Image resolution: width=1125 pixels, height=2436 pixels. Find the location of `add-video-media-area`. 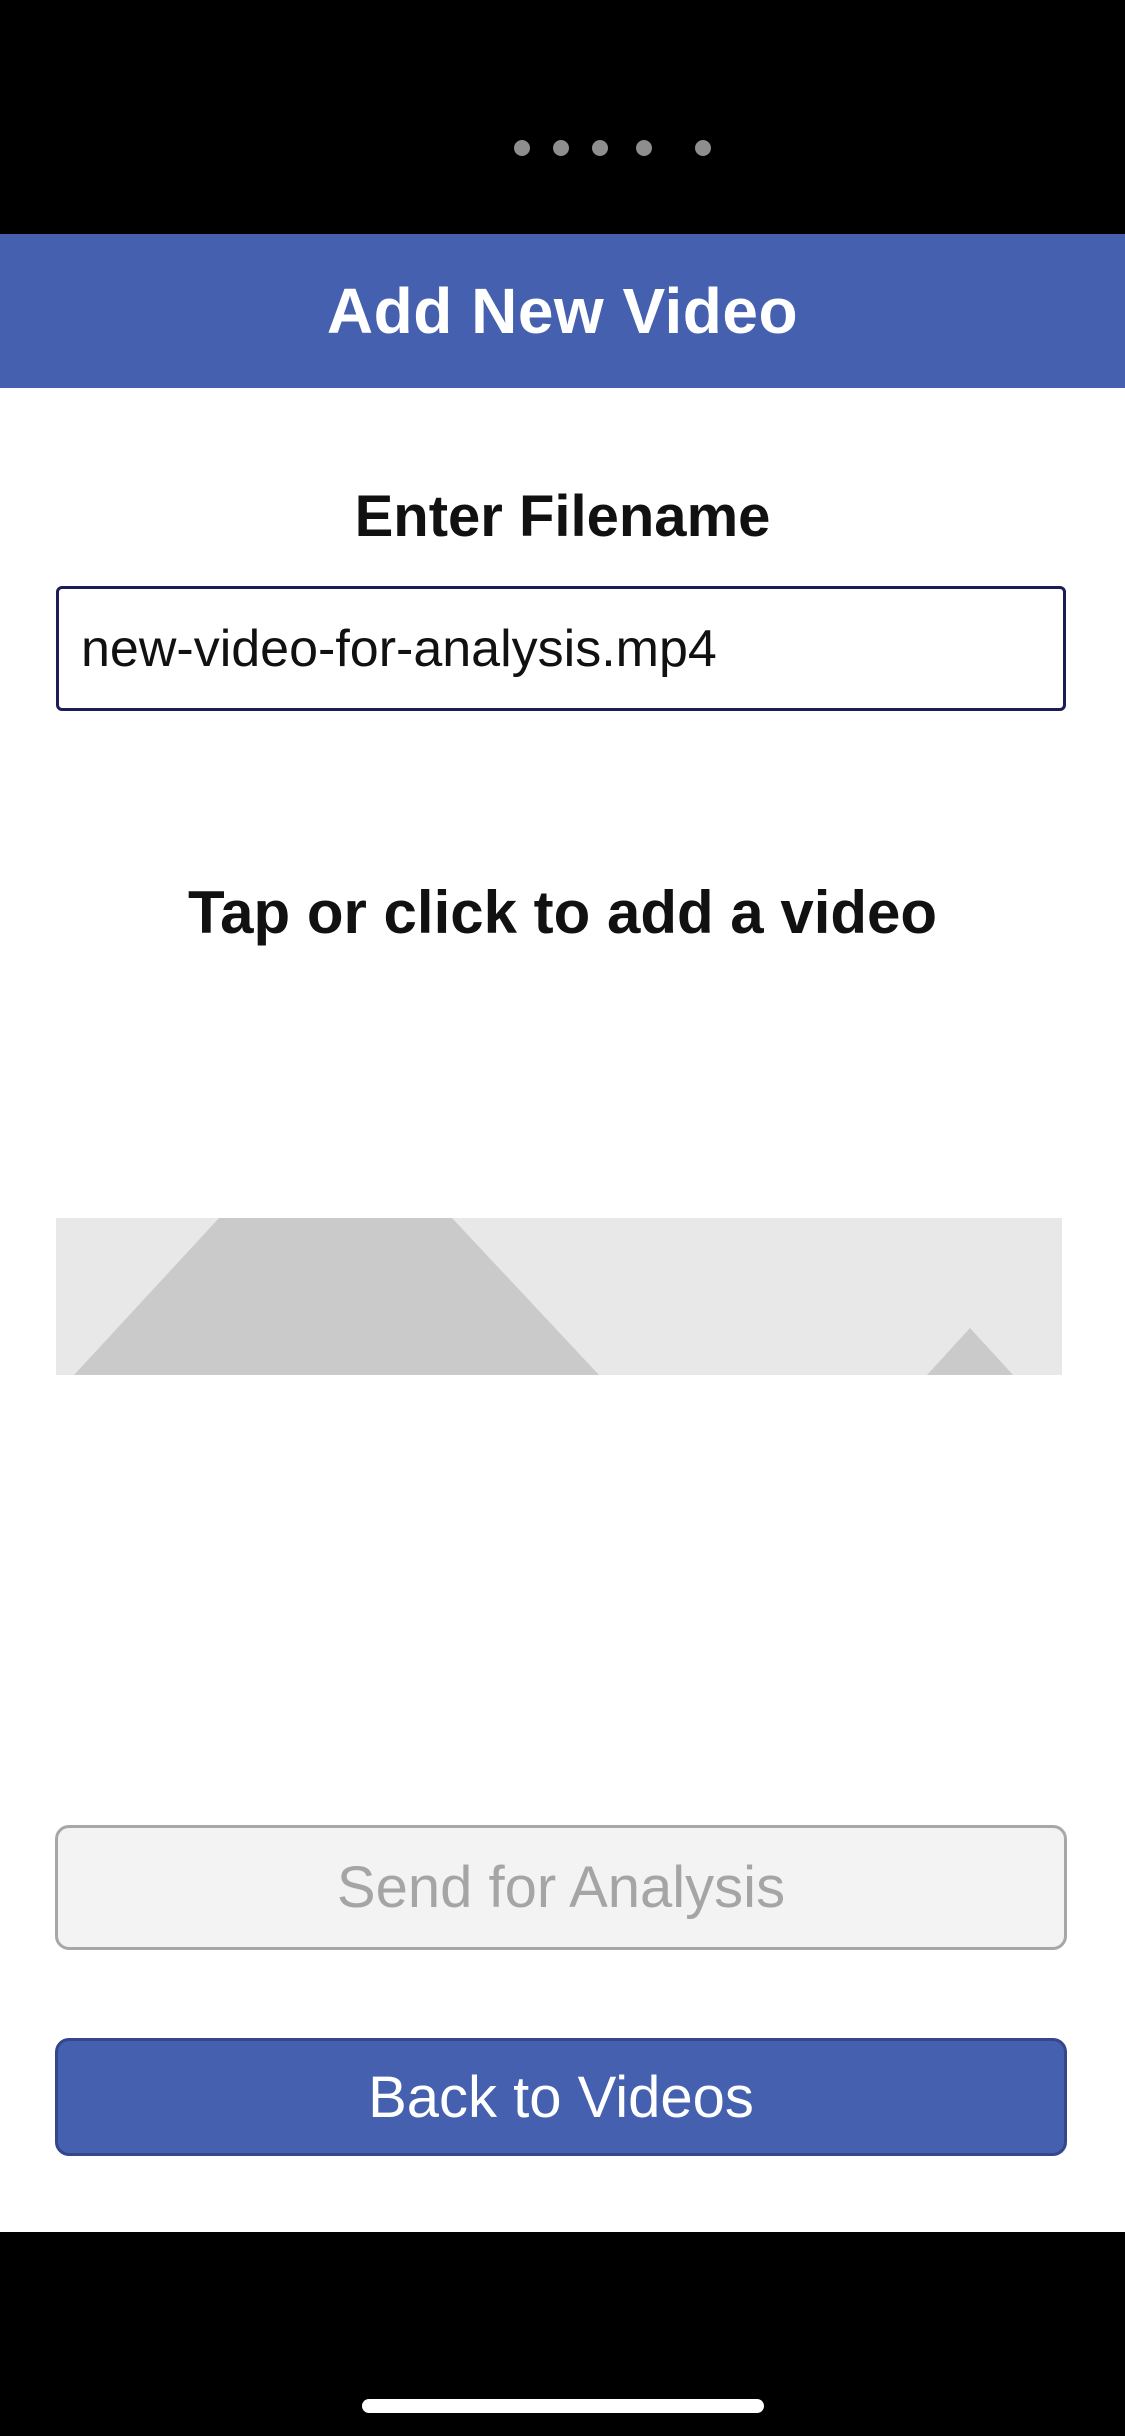

add-video-media-area is located at coordinates (559, 1296).